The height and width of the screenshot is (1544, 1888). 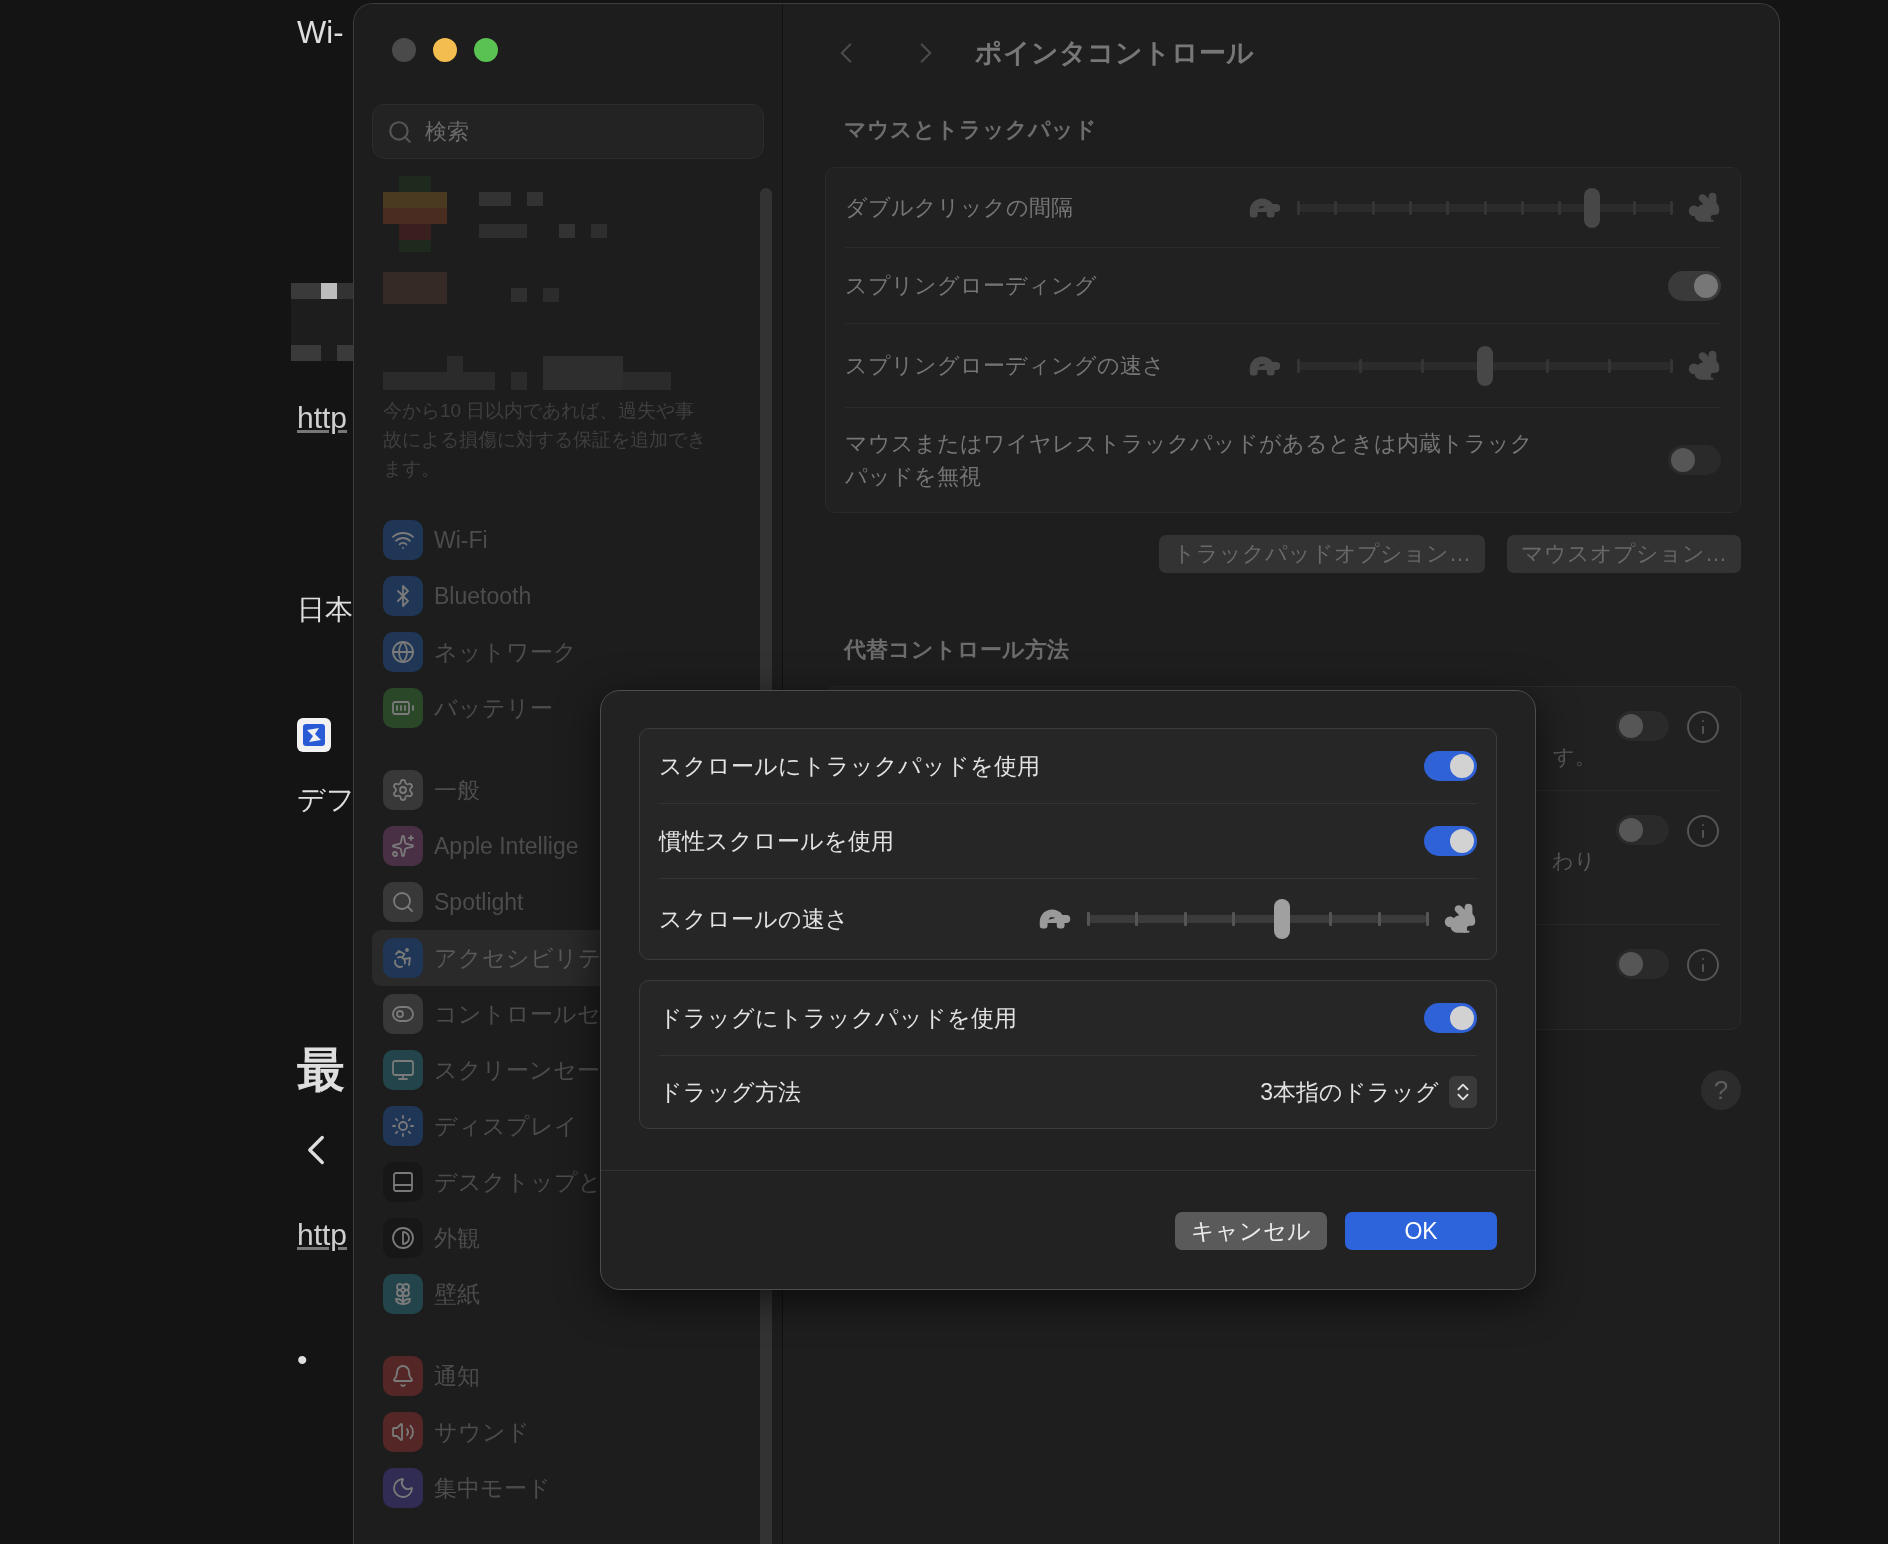 What do you see at coordinates (1251, 1231) in the screenshot?
I see `cancel-button: キャンセル` at bounding box center [1251, 1231].